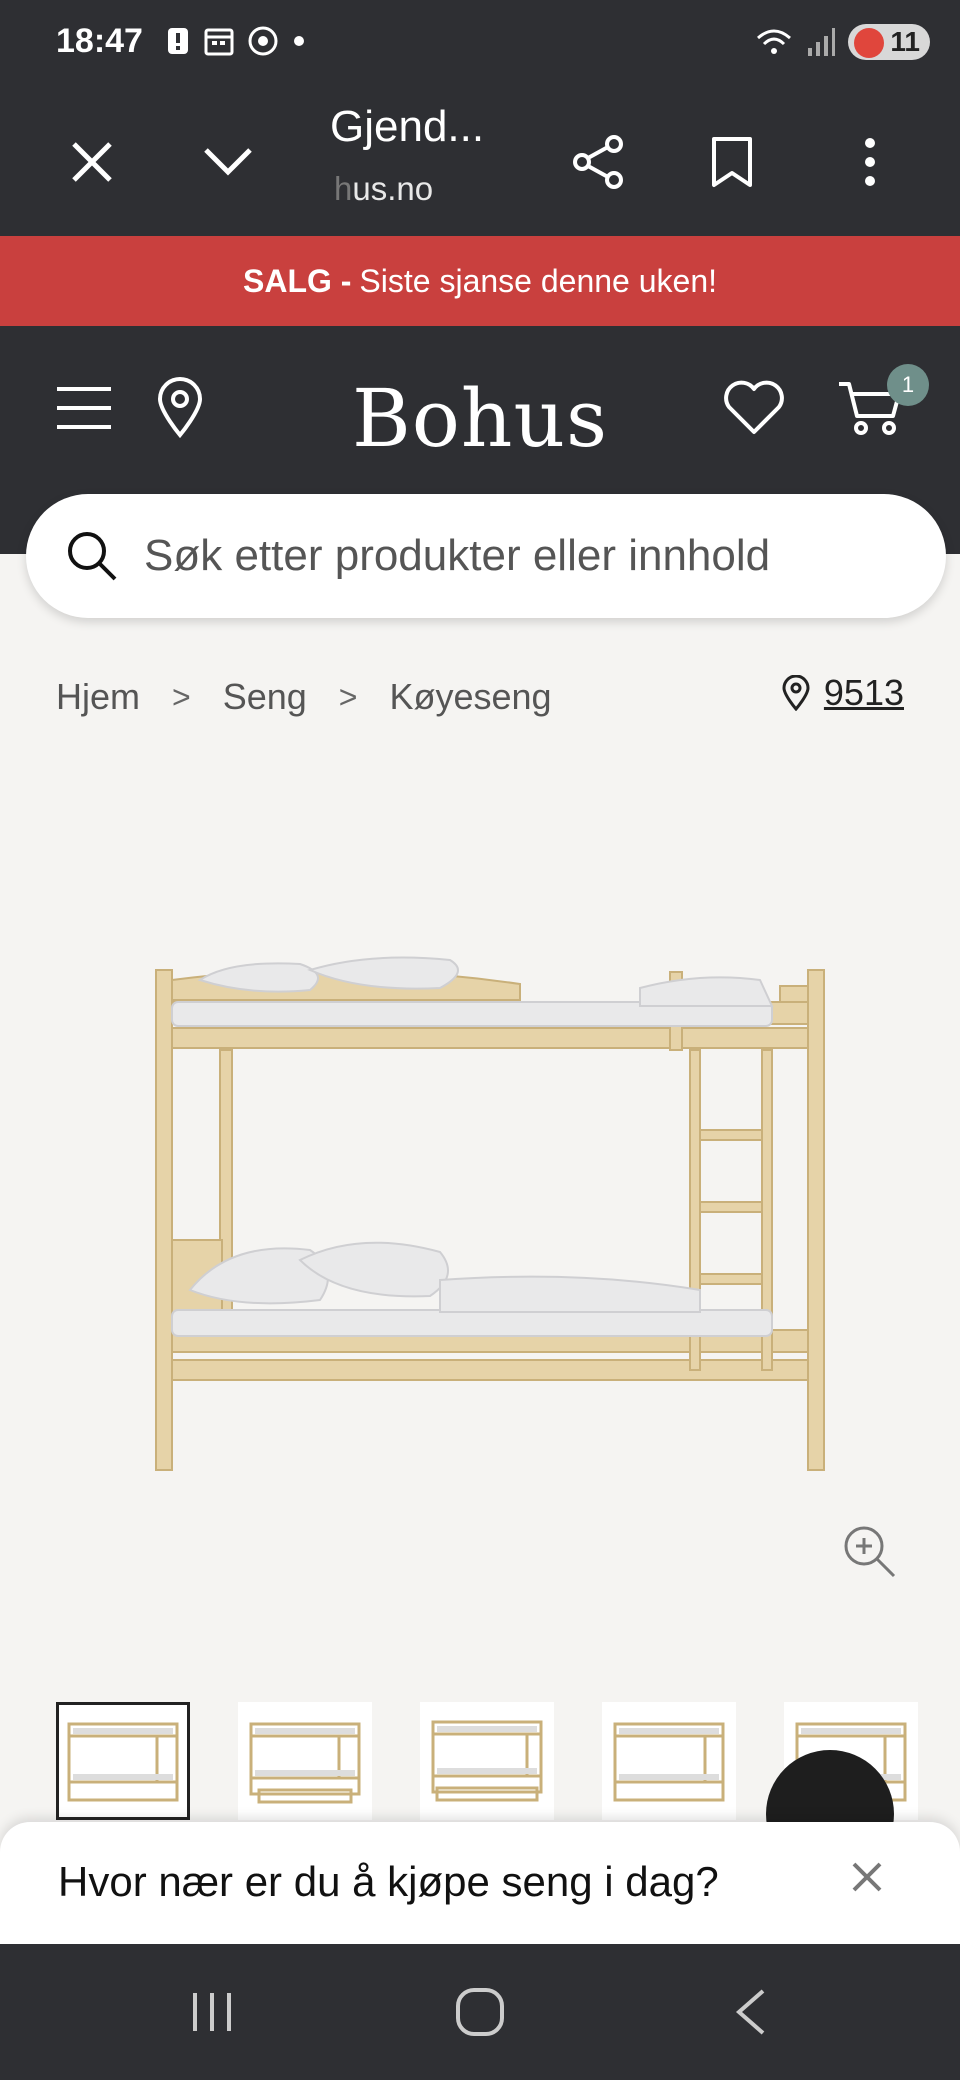  Describe the element at coordinates (299, 41) in the screenshot. I see `dot-icon` at that location.